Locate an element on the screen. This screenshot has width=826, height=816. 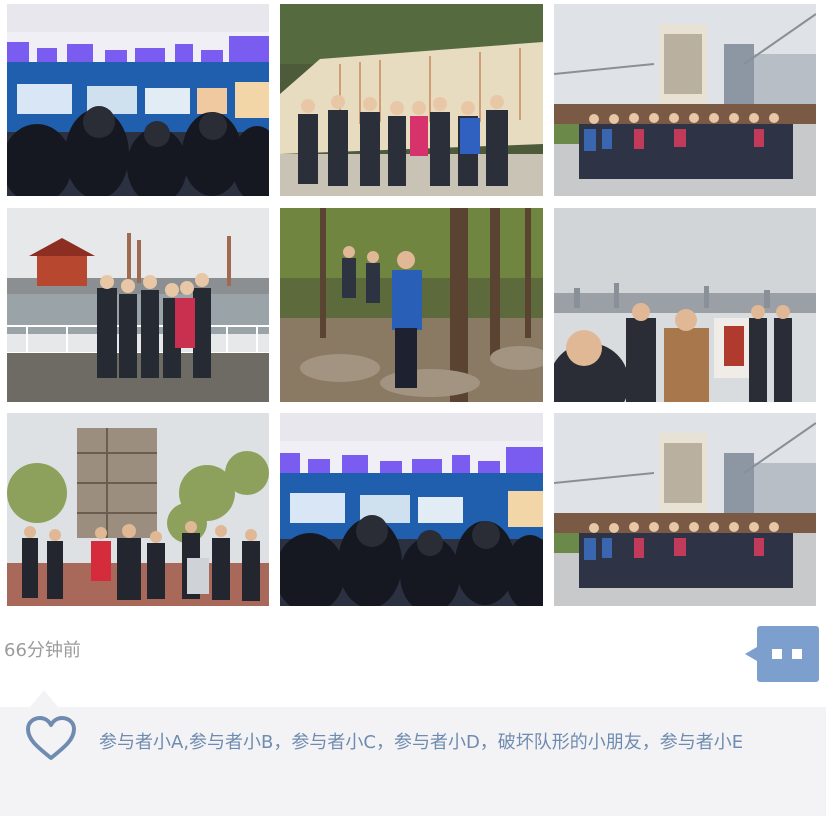
comment-icon is located at coordinates (782, 654).